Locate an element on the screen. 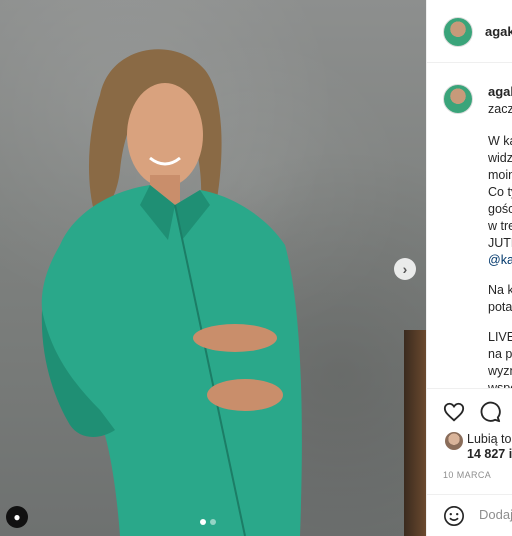 The width and height of the screenshot is (512, 536). likes-label: Lubią to is located at coordinates (489, 439).